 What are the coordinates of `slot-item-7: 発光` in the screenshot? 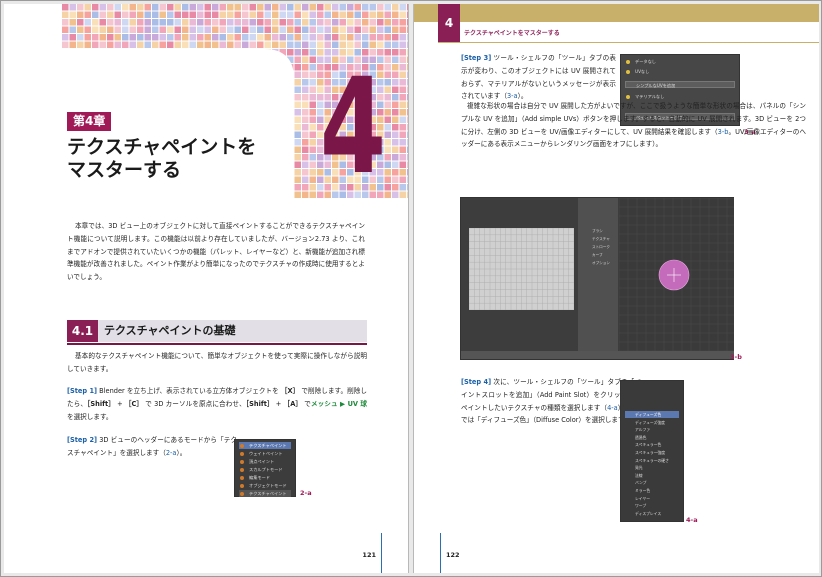 It's located at (652, 467).